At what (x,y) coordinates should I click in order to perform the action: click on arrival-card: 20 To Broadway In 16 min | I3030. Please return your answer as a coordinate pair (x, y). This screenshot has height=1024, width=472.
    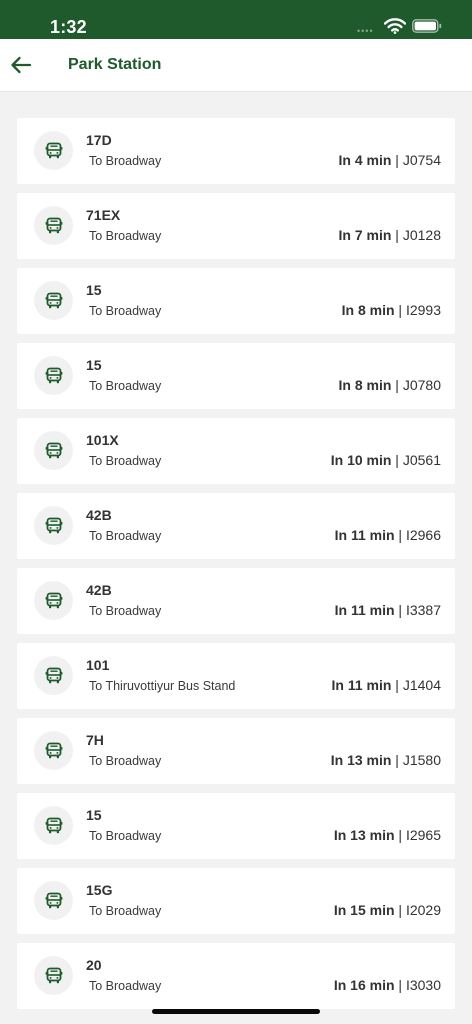
    Looking at the image, I should click on (236, 976).